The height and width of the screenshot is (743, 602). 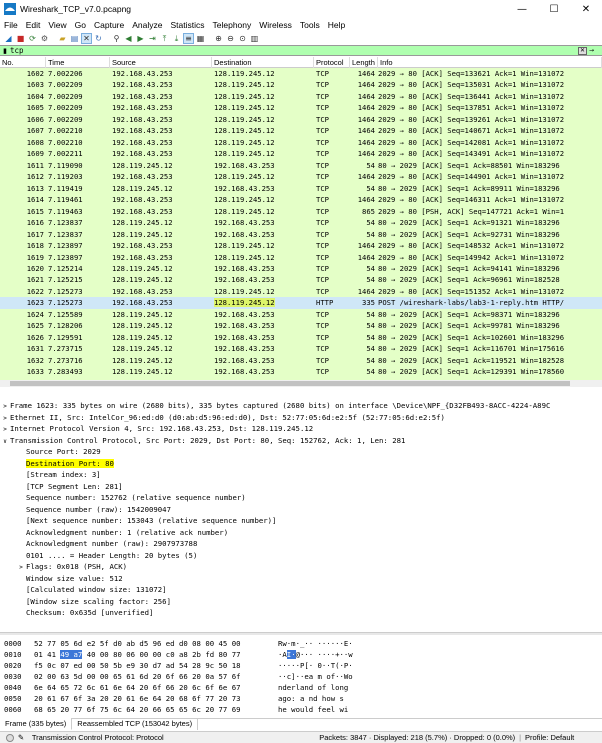 I want to click on zoom-reset-icon: ⊙, so click(x=242, y=38).